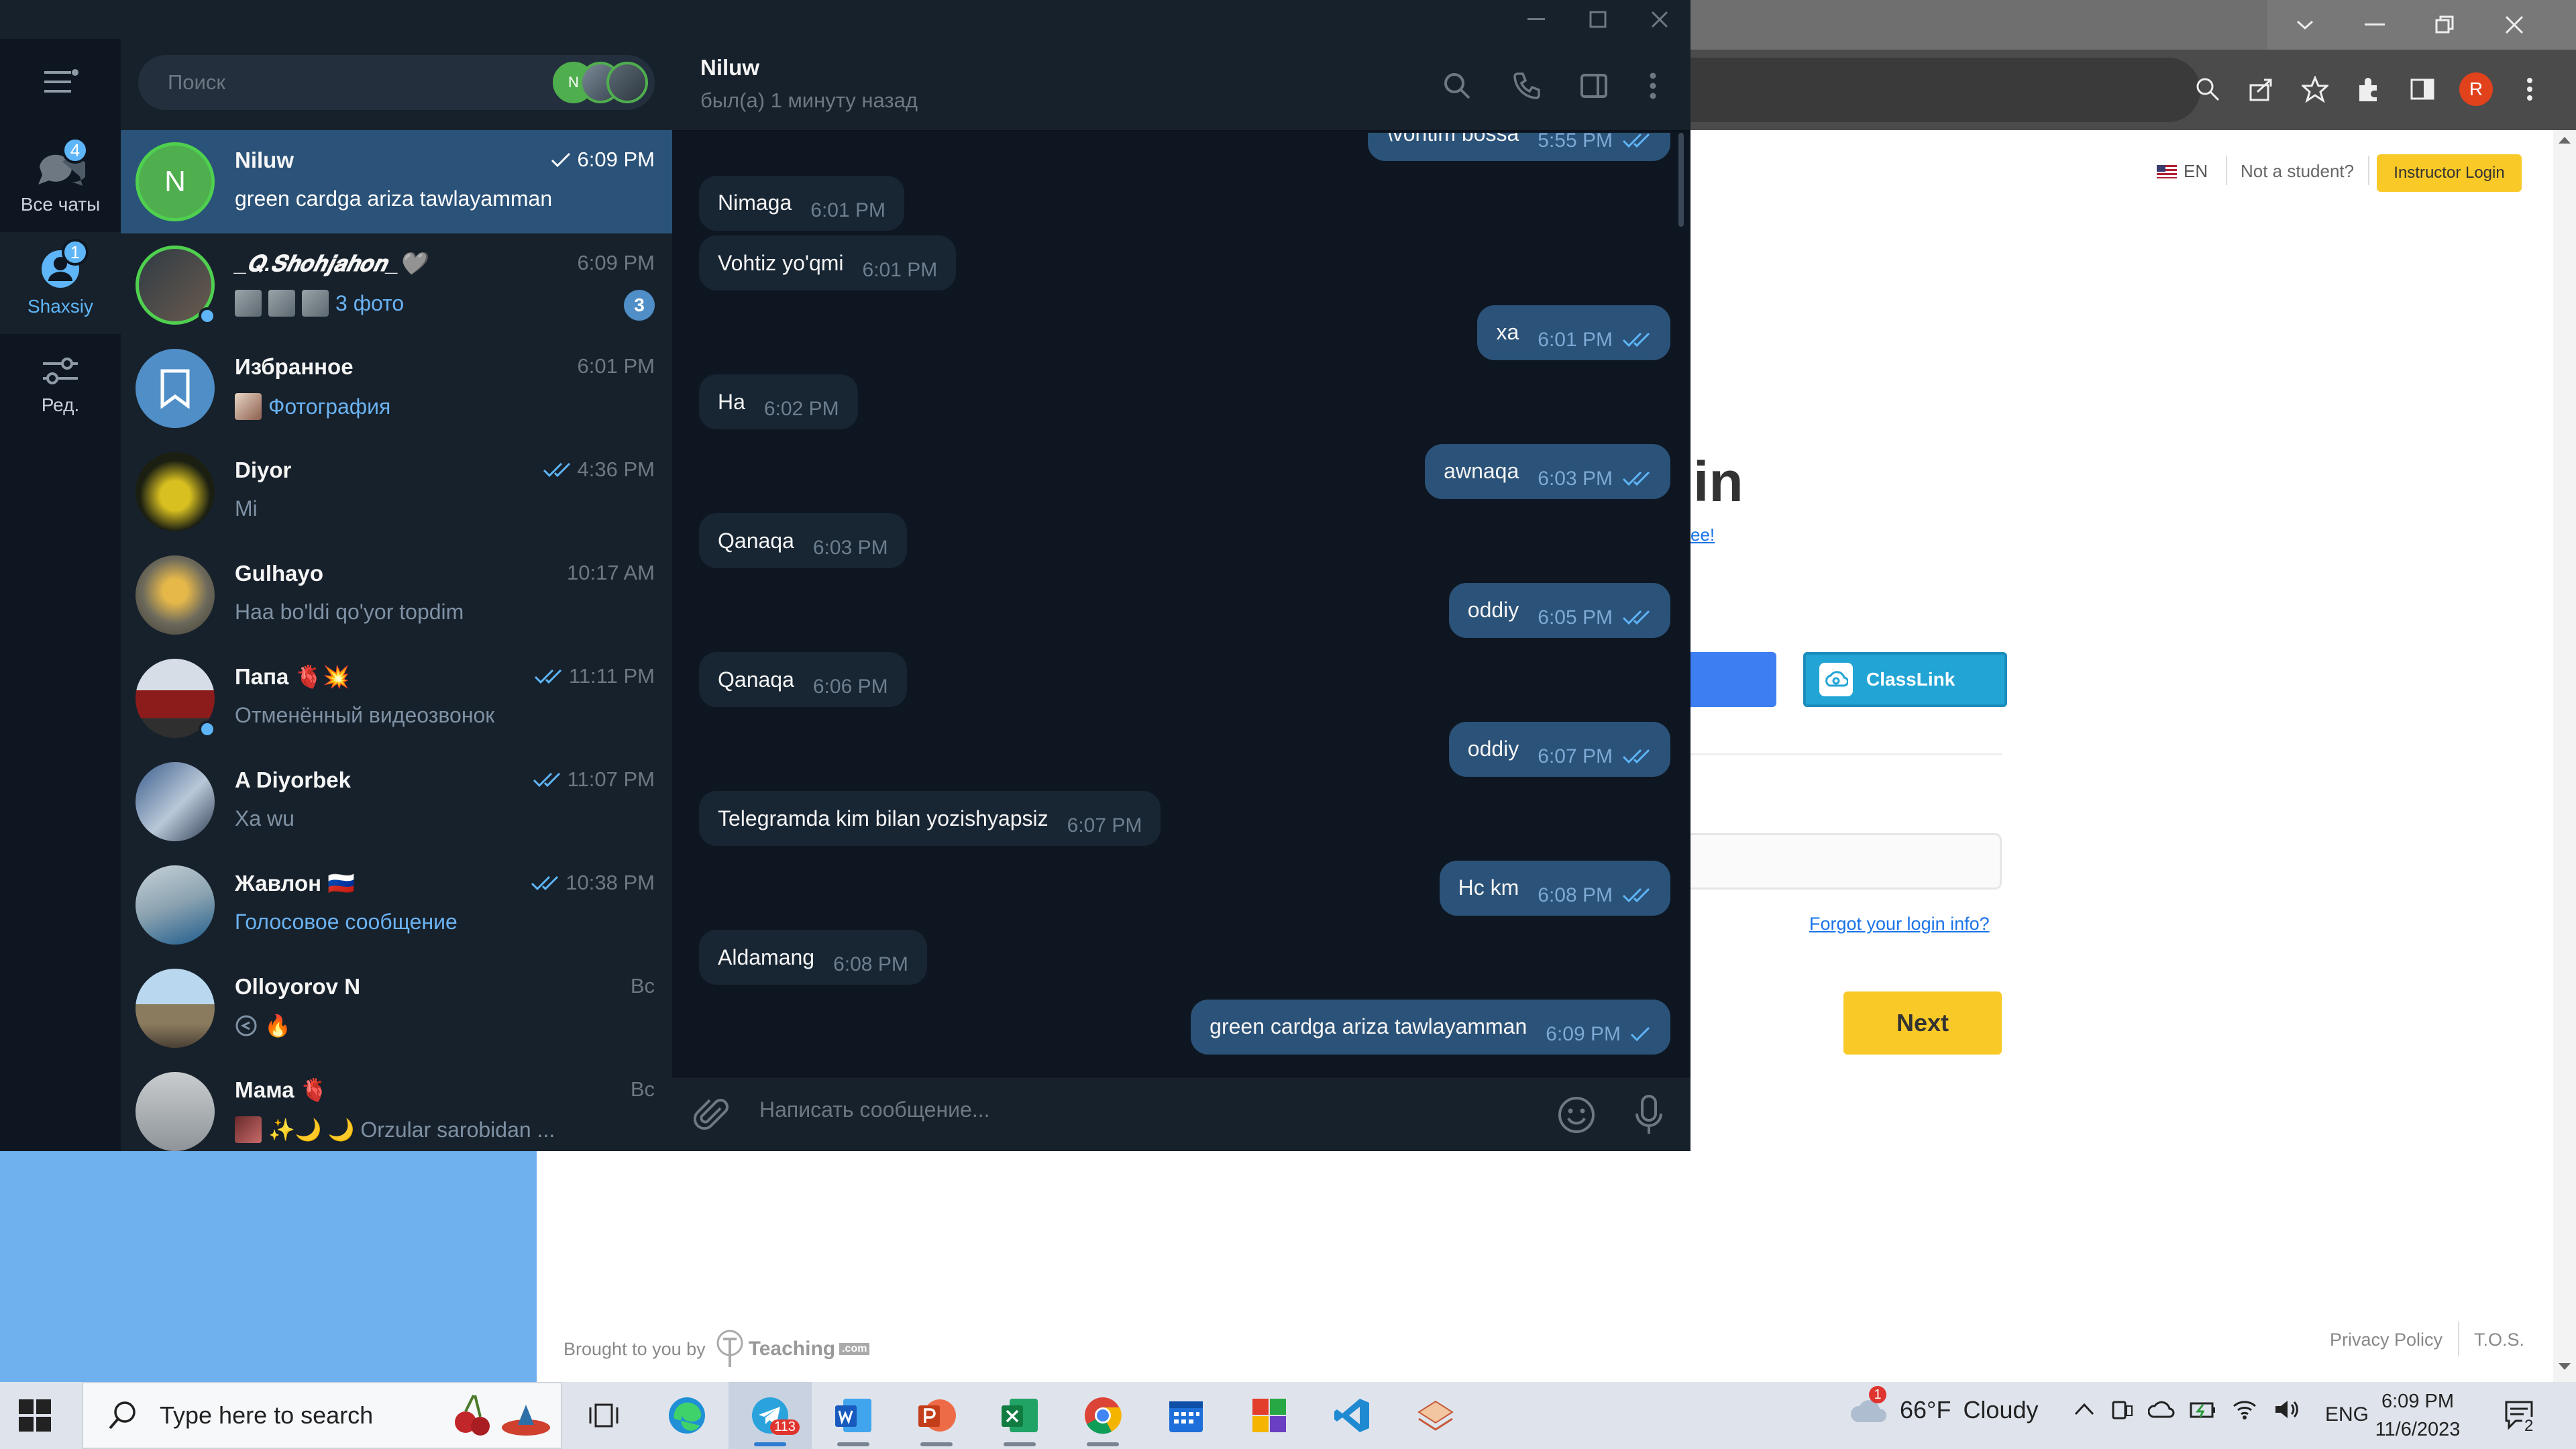  I want to click on profile-avatar: R, so click(2476, 89).